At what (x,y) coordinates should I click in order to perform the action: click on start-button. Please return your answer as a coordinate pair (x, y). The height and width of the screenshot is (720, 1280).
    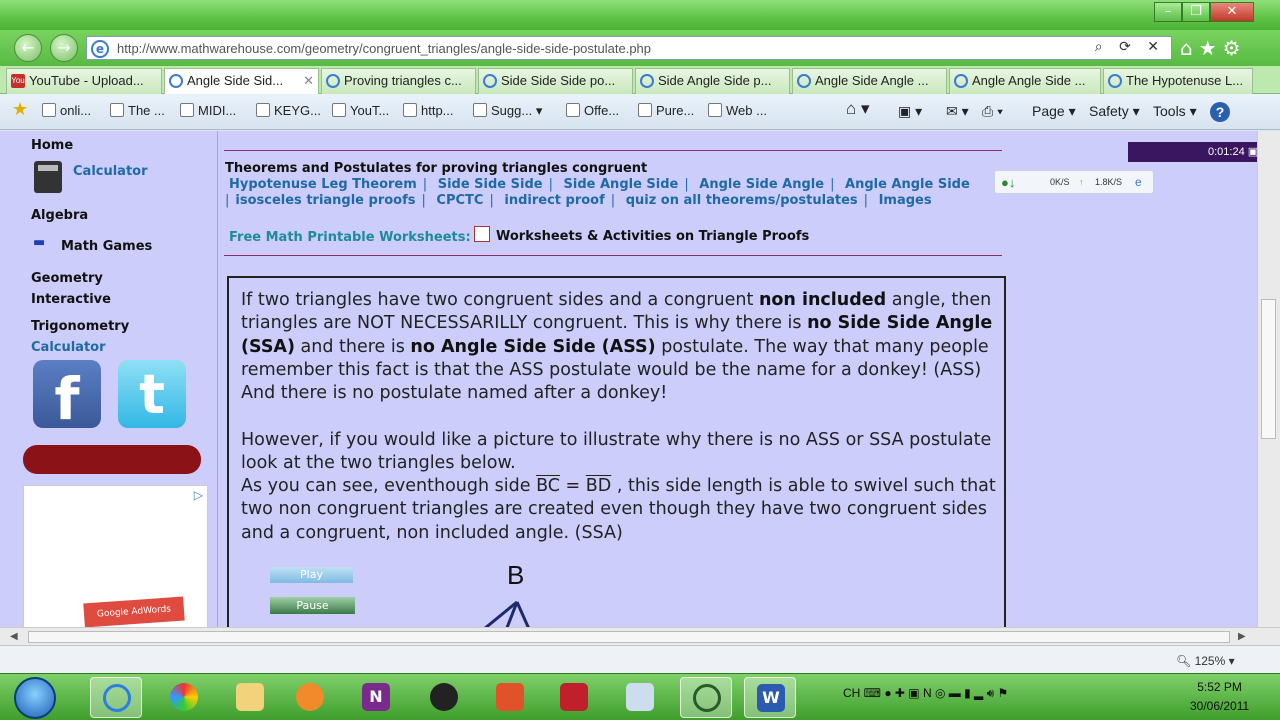
    Looking at the image, I should click on (35, 698).